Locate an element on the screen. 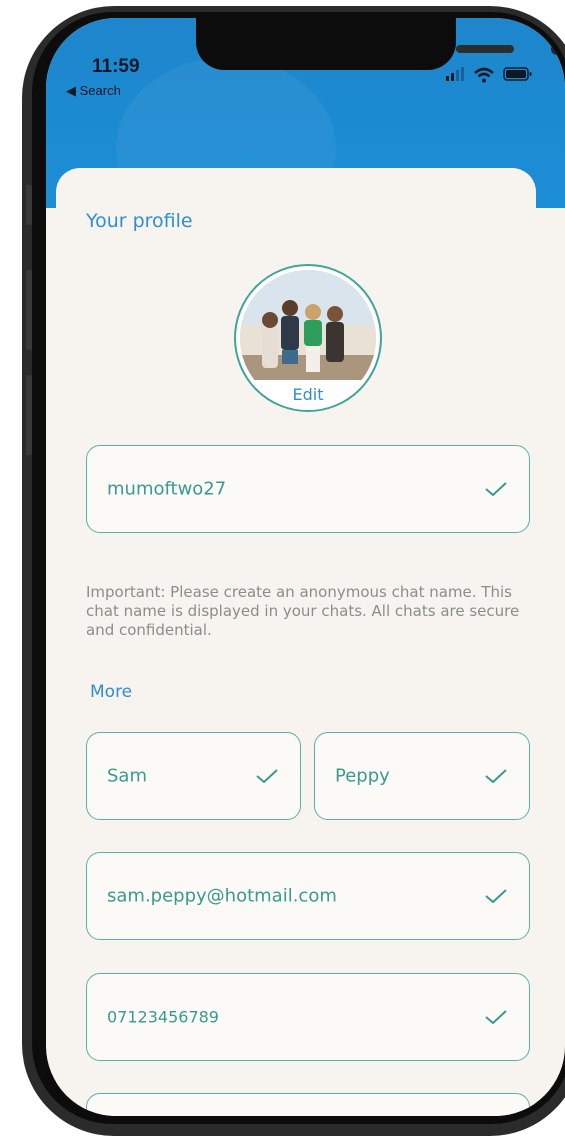  speaker is located at coordinates (485, 49).